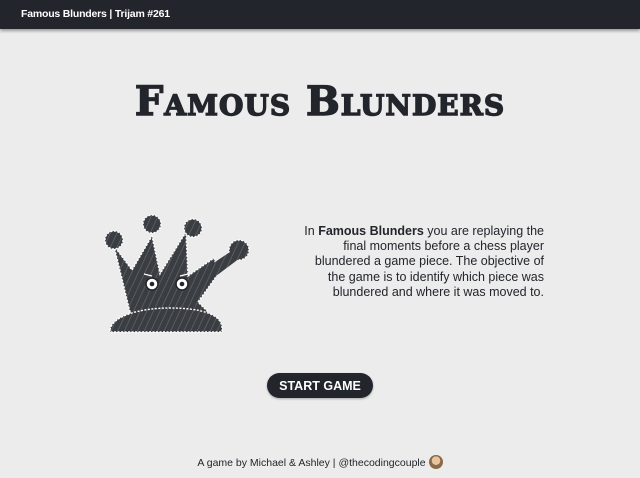  What do you see at coordinates (320, 101) in the screenshot?
I see `game-title: Famous Blunders` at bounding box center [320, 101].